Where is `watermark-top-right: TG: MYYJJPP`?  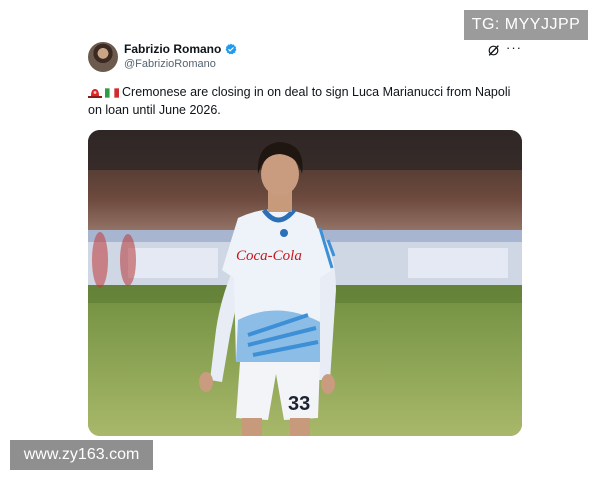
watermark-top-right: TG: MYYJJPP is located at coordinates (526, 25).